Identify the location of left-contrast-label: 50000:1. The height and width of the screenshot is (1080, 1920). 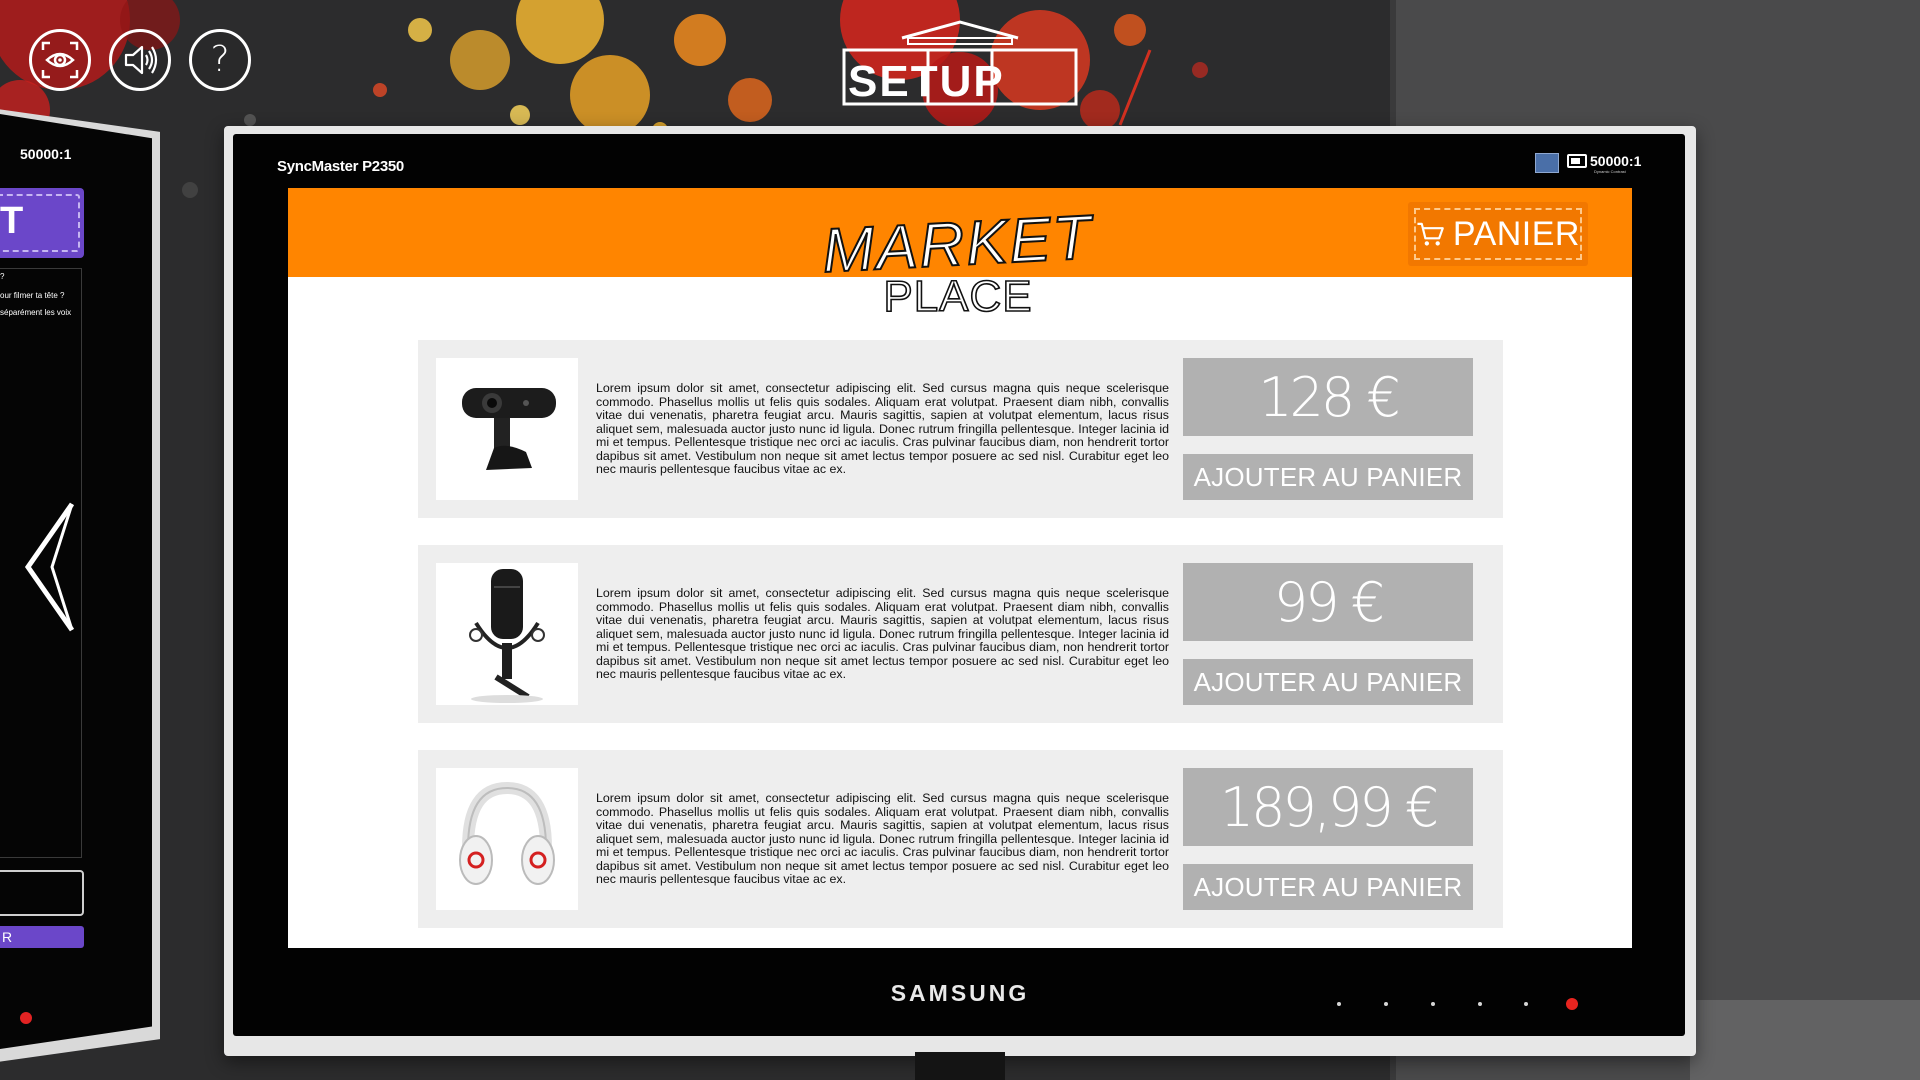
(46, 154).